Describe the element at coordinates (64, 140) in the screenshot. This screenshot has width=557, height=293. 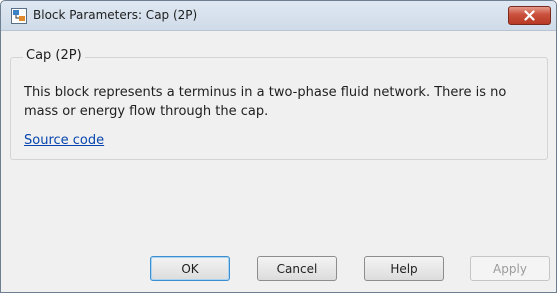
I see `source-code-link: Source code` at that location.